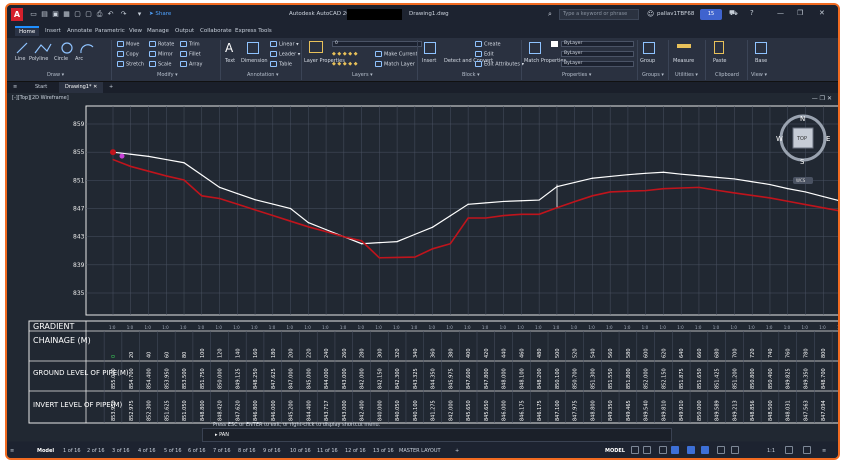 Image resolution: width=845 pixels, height=465 pixels. I want to click on rotate-button: Rotate, so click(161, 44).